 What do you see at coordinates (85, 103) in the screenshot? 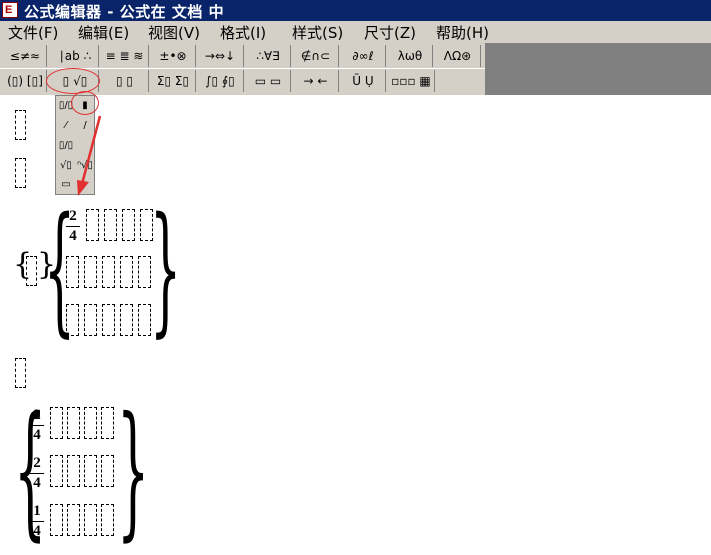
I see `dropdown-item-highlight` at bounding box center [85, 103].